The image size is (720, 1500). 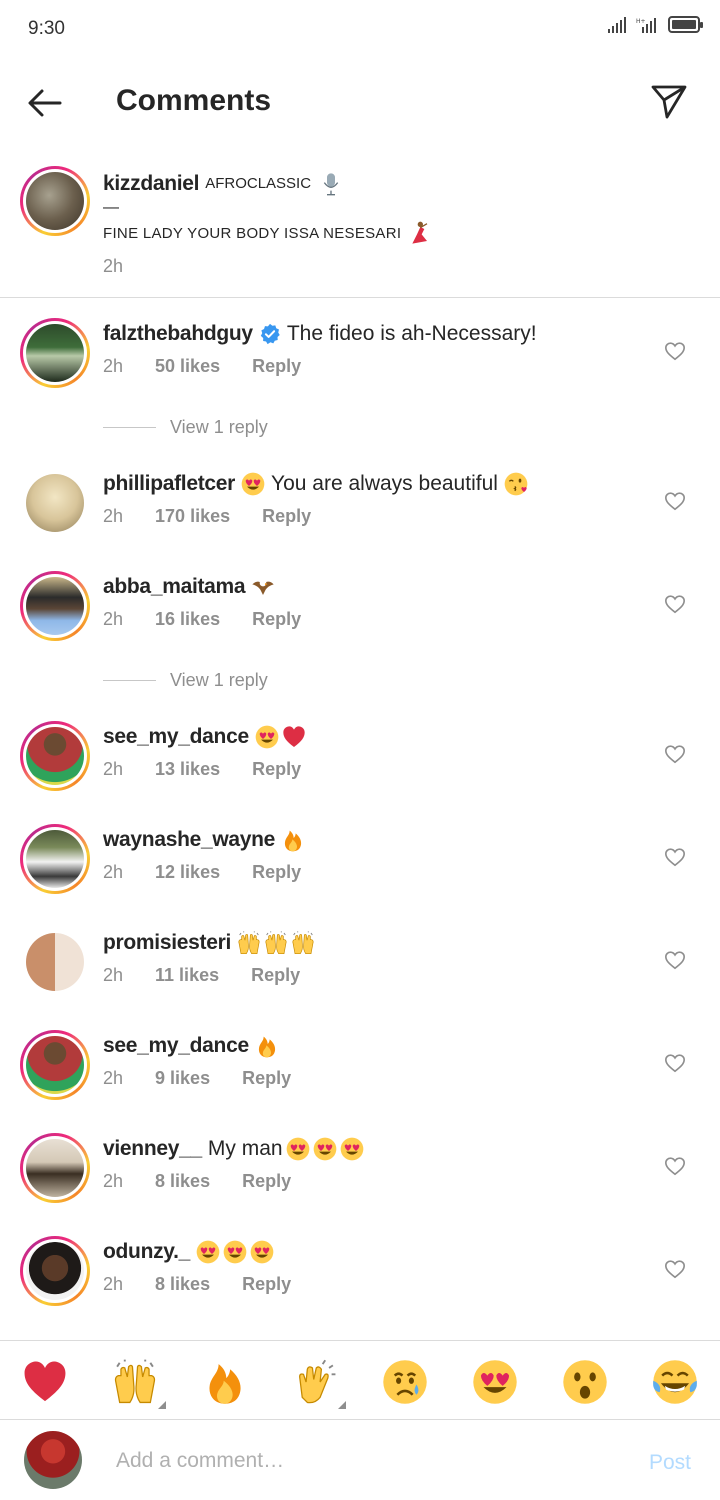 What do you see at coordinates (45, 1382) in the screenshot?
I see `red-heart-reaction-icon` at bounding box center [45, 1382].